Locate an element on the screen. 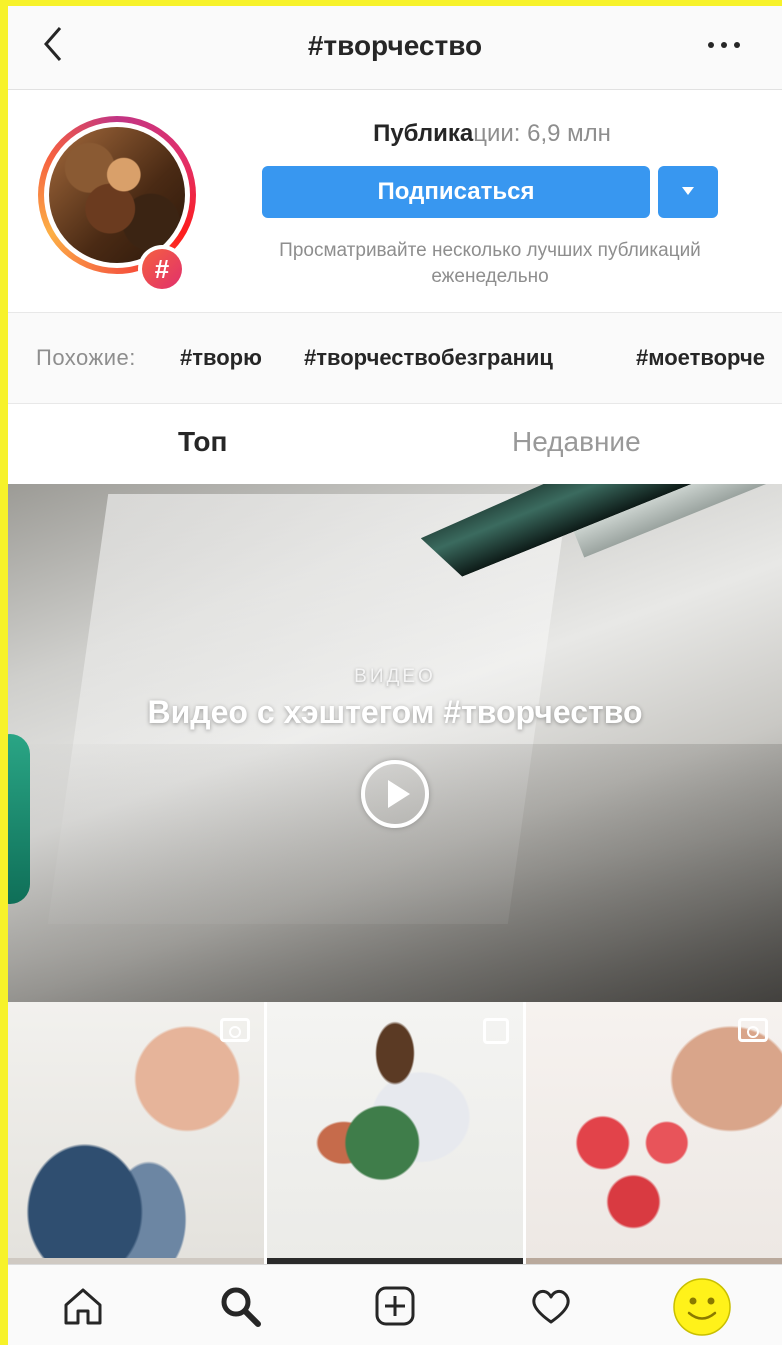  more-options-button is located at coordinates (725, 47).